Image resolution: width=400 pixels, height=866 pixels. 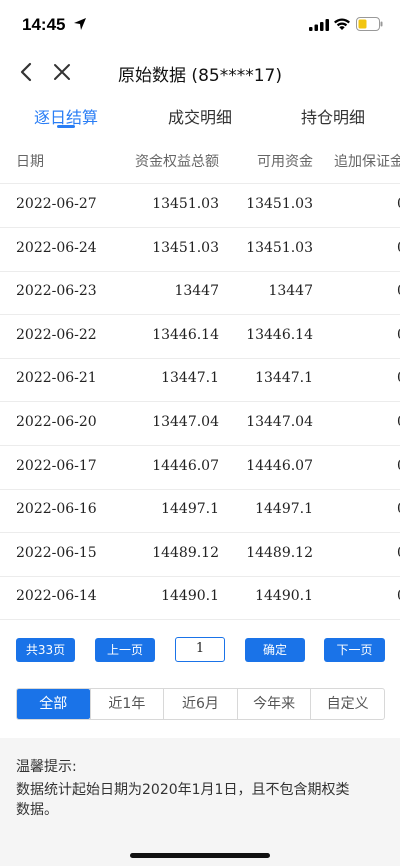 I want to click on header-available-funds: 可用资金, so click(x=285, y=162).